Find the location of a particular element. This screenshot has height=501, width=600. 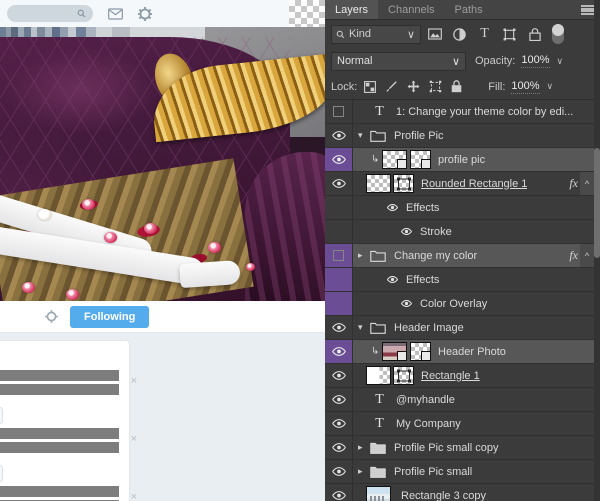

mail-icon is located at coordinates (115, 13).